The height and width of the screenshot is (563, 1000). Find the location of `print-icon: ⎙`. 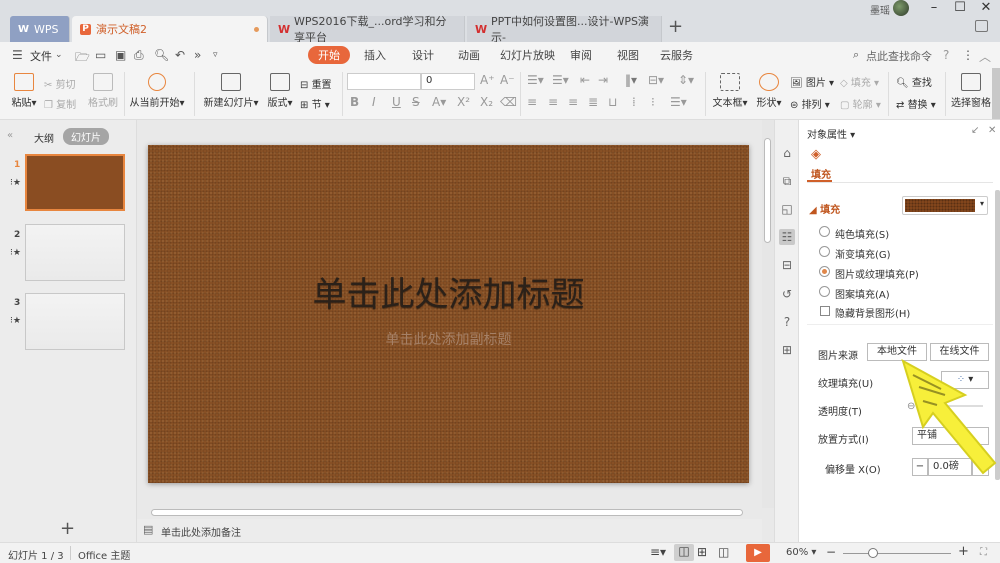

print-icon: ⎙ is located at coordinates (139, 55).